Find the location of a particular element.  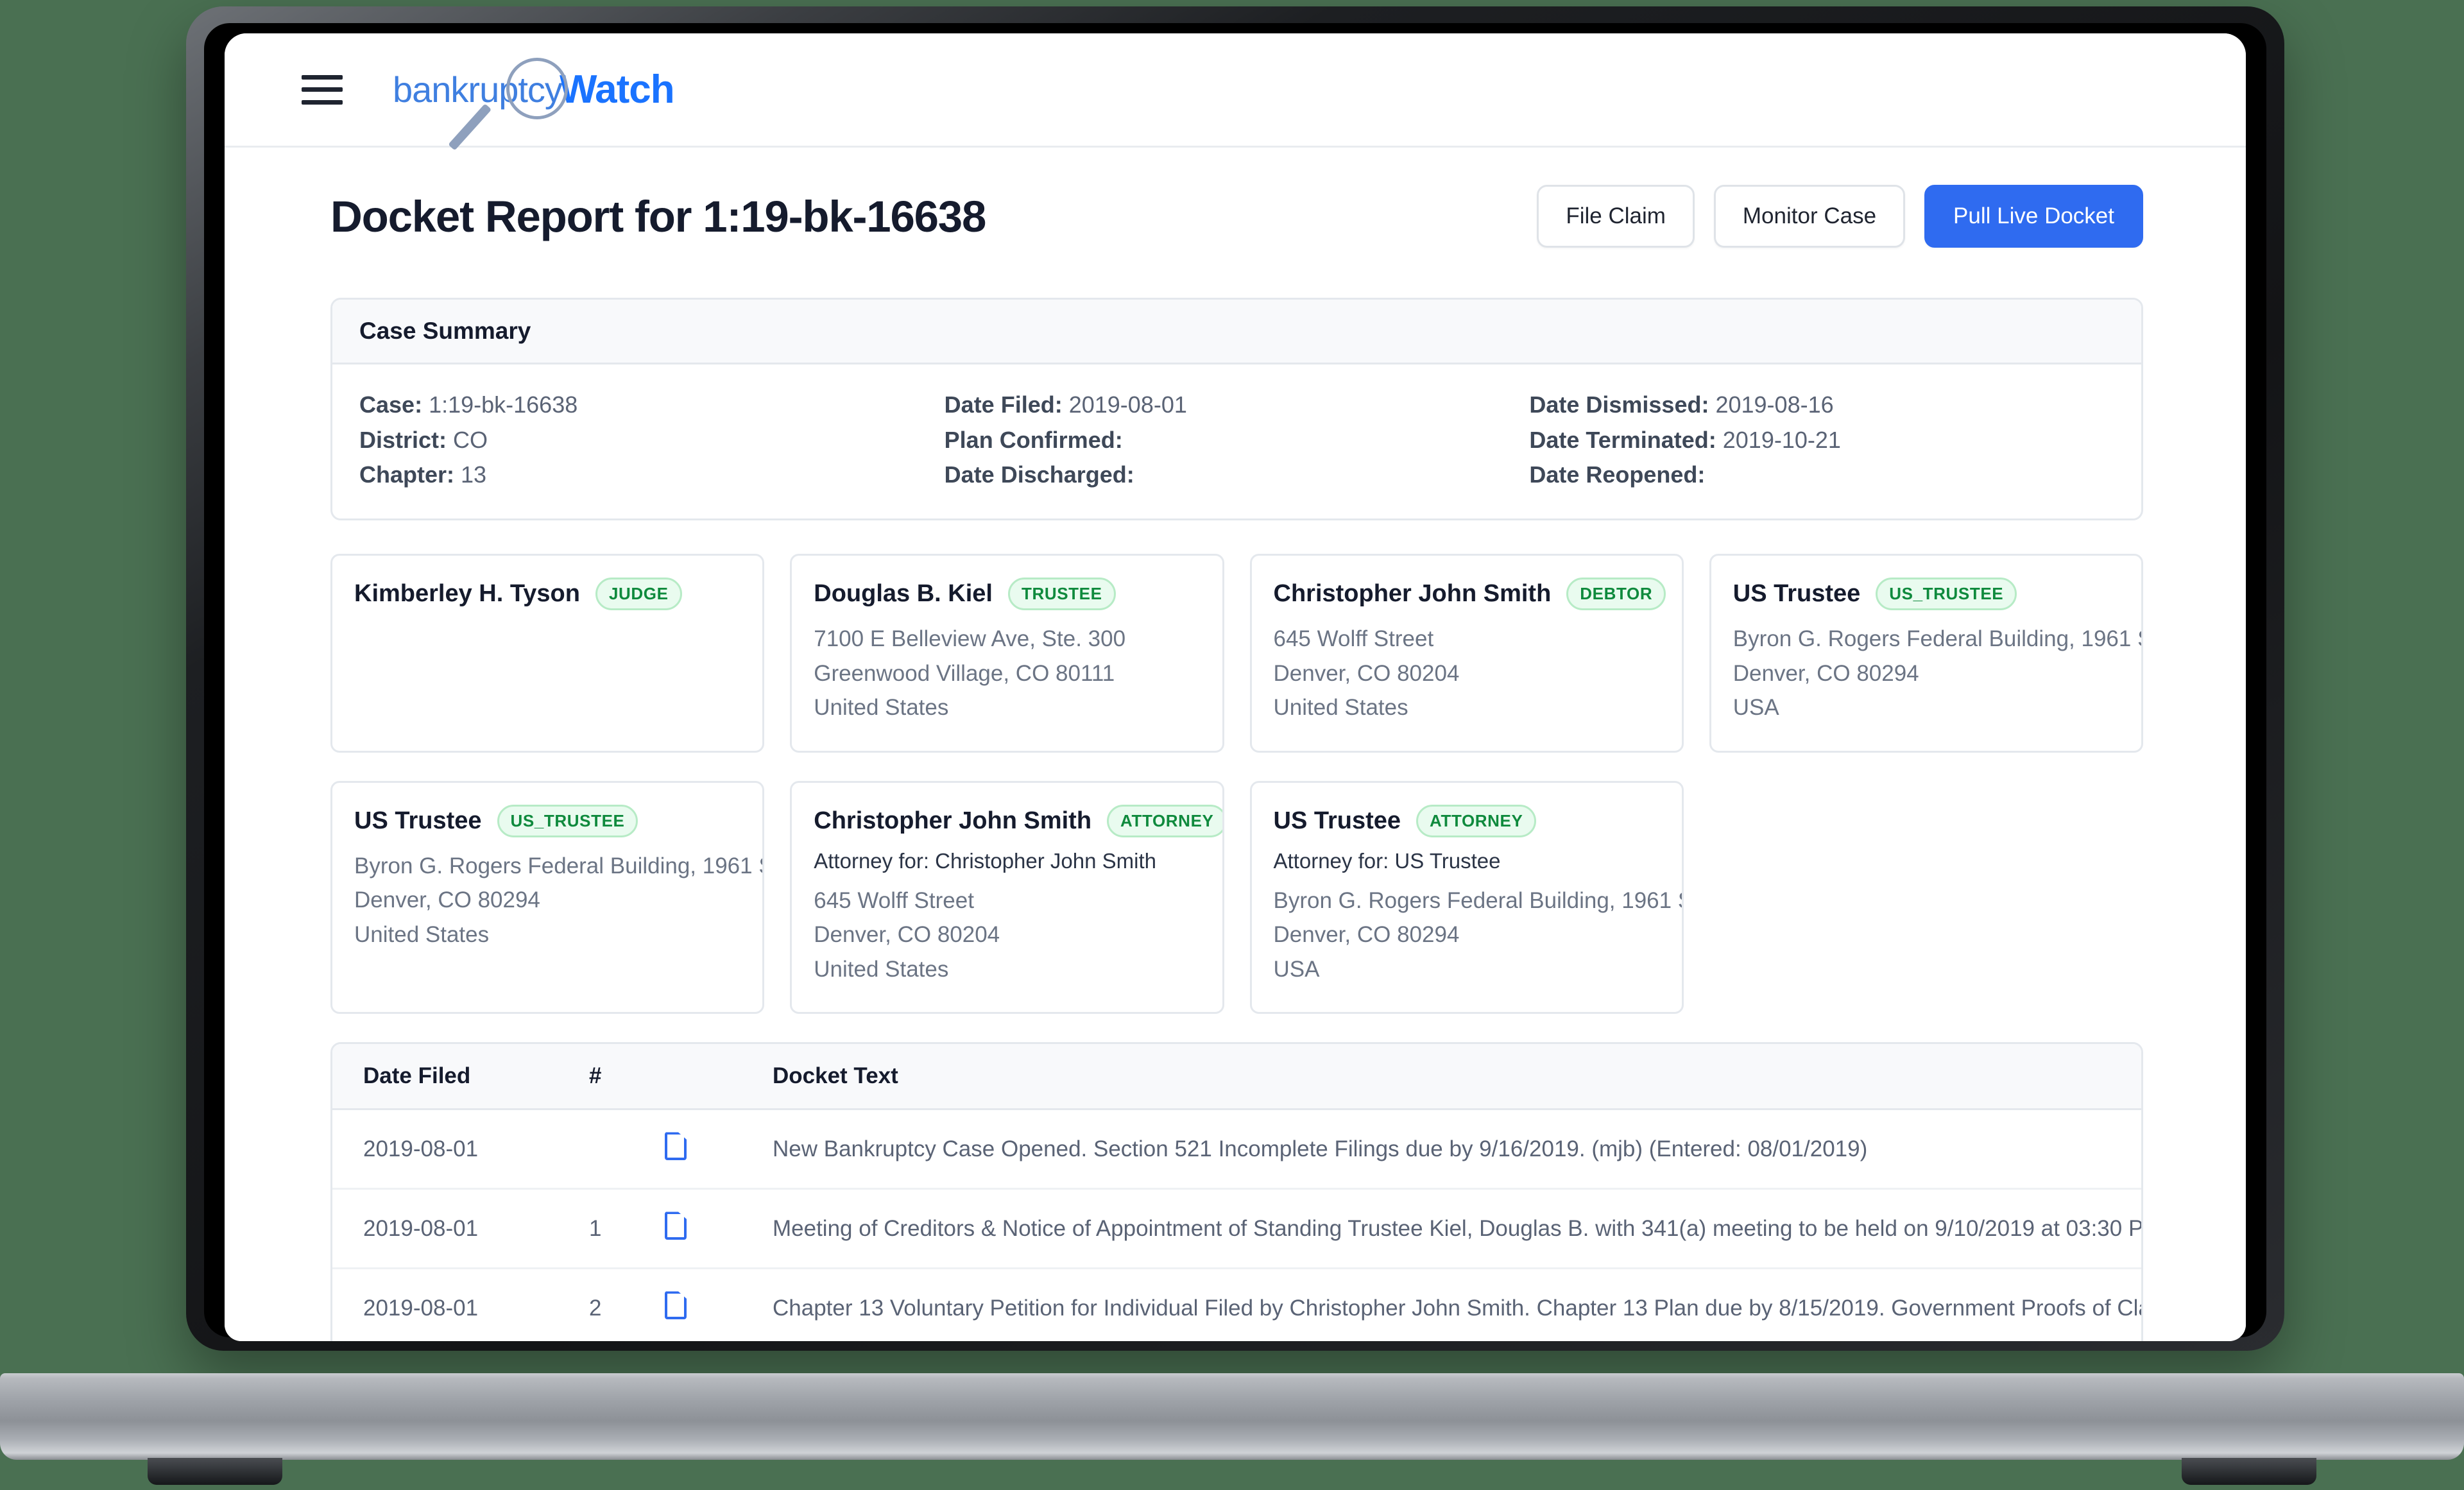

party-card-header: Kimberley H. Tyson JUDGE is located at coordinates (547, 594).